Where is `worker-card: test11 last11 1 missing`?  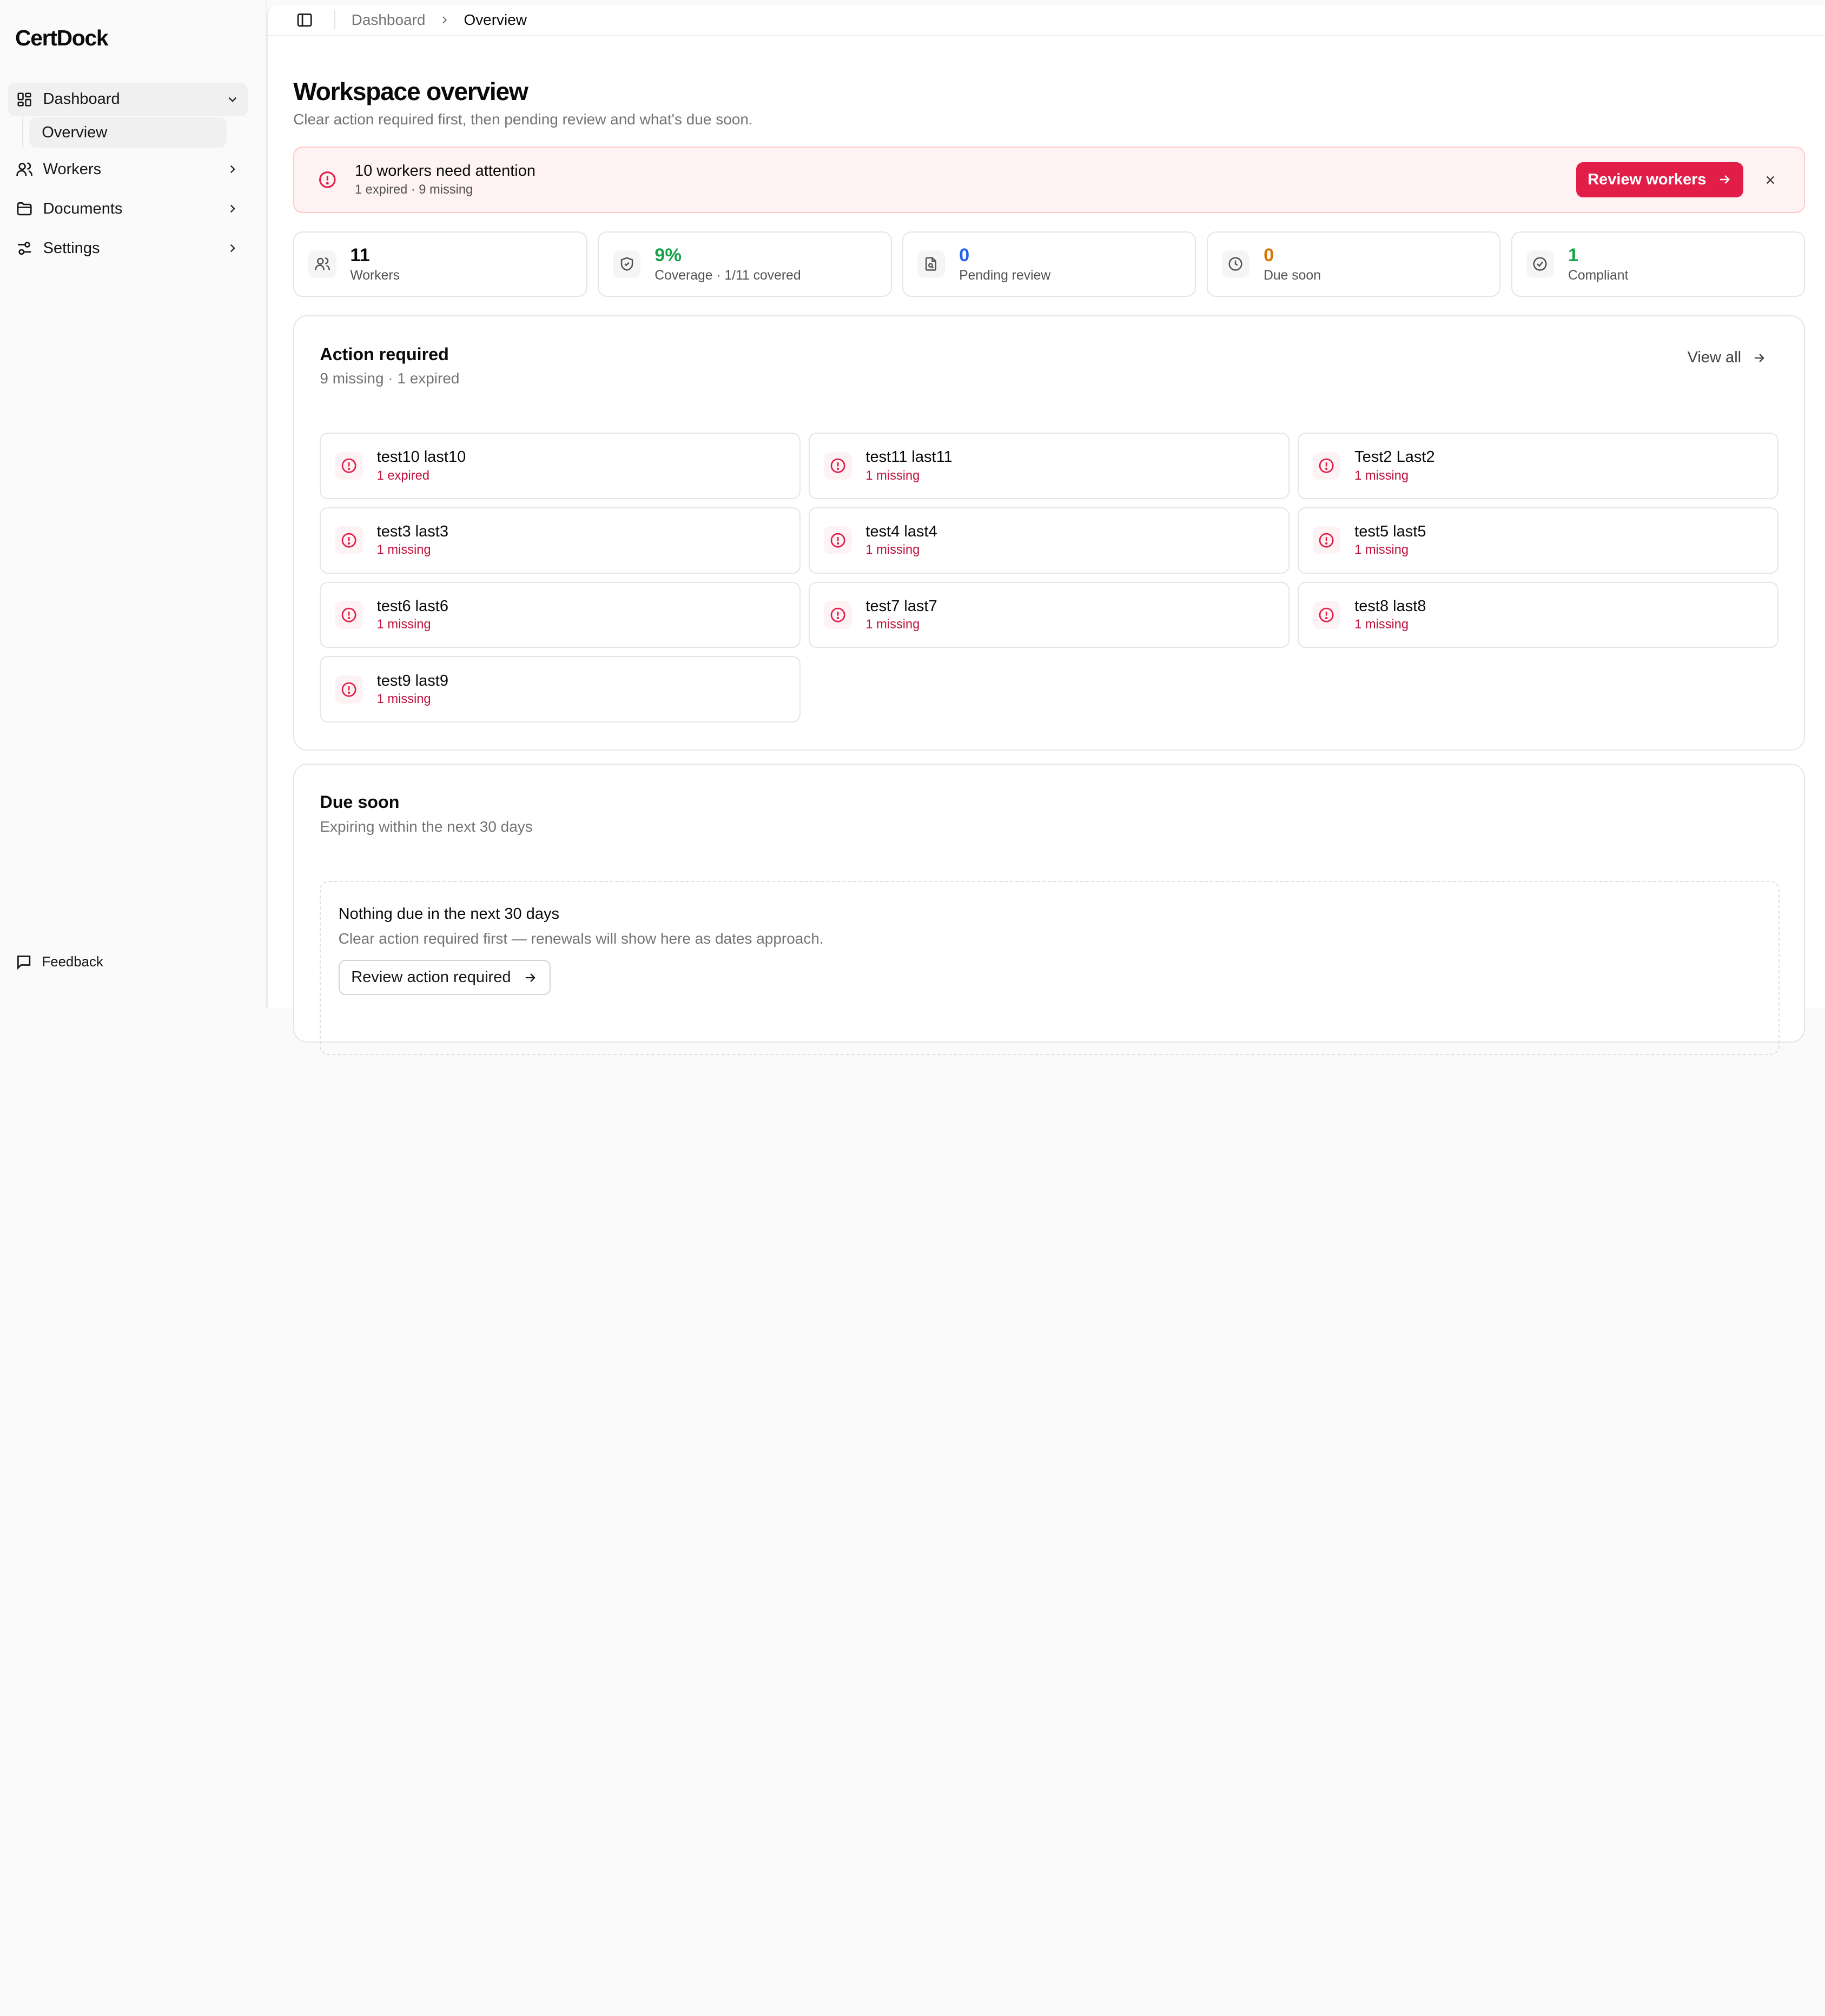
worker-card: test11 last11 1 missing is located at coordinates (1049, 466).